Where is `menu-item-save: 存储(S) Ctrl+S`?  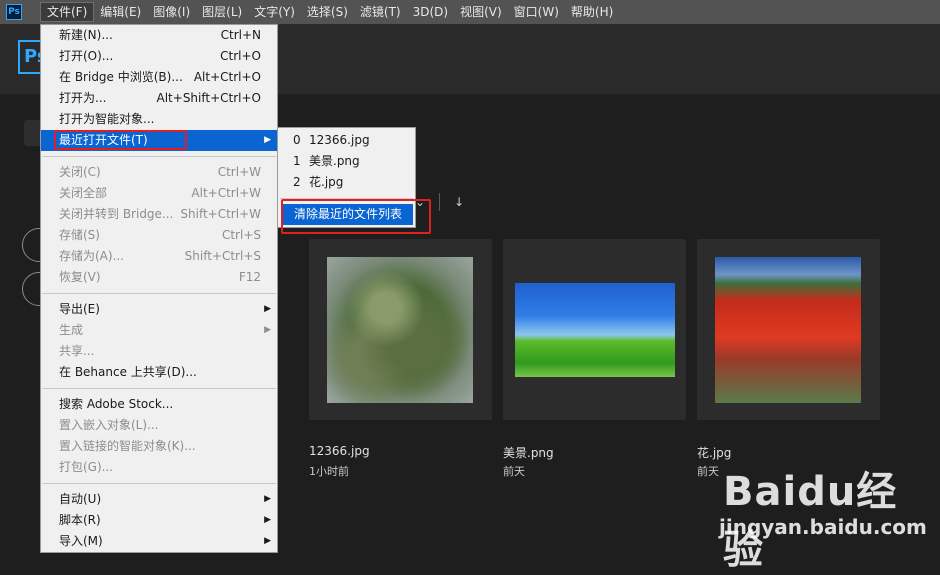
menu-item-save: 存储(S) Ctrl+S is located at coordinates (159, 235).